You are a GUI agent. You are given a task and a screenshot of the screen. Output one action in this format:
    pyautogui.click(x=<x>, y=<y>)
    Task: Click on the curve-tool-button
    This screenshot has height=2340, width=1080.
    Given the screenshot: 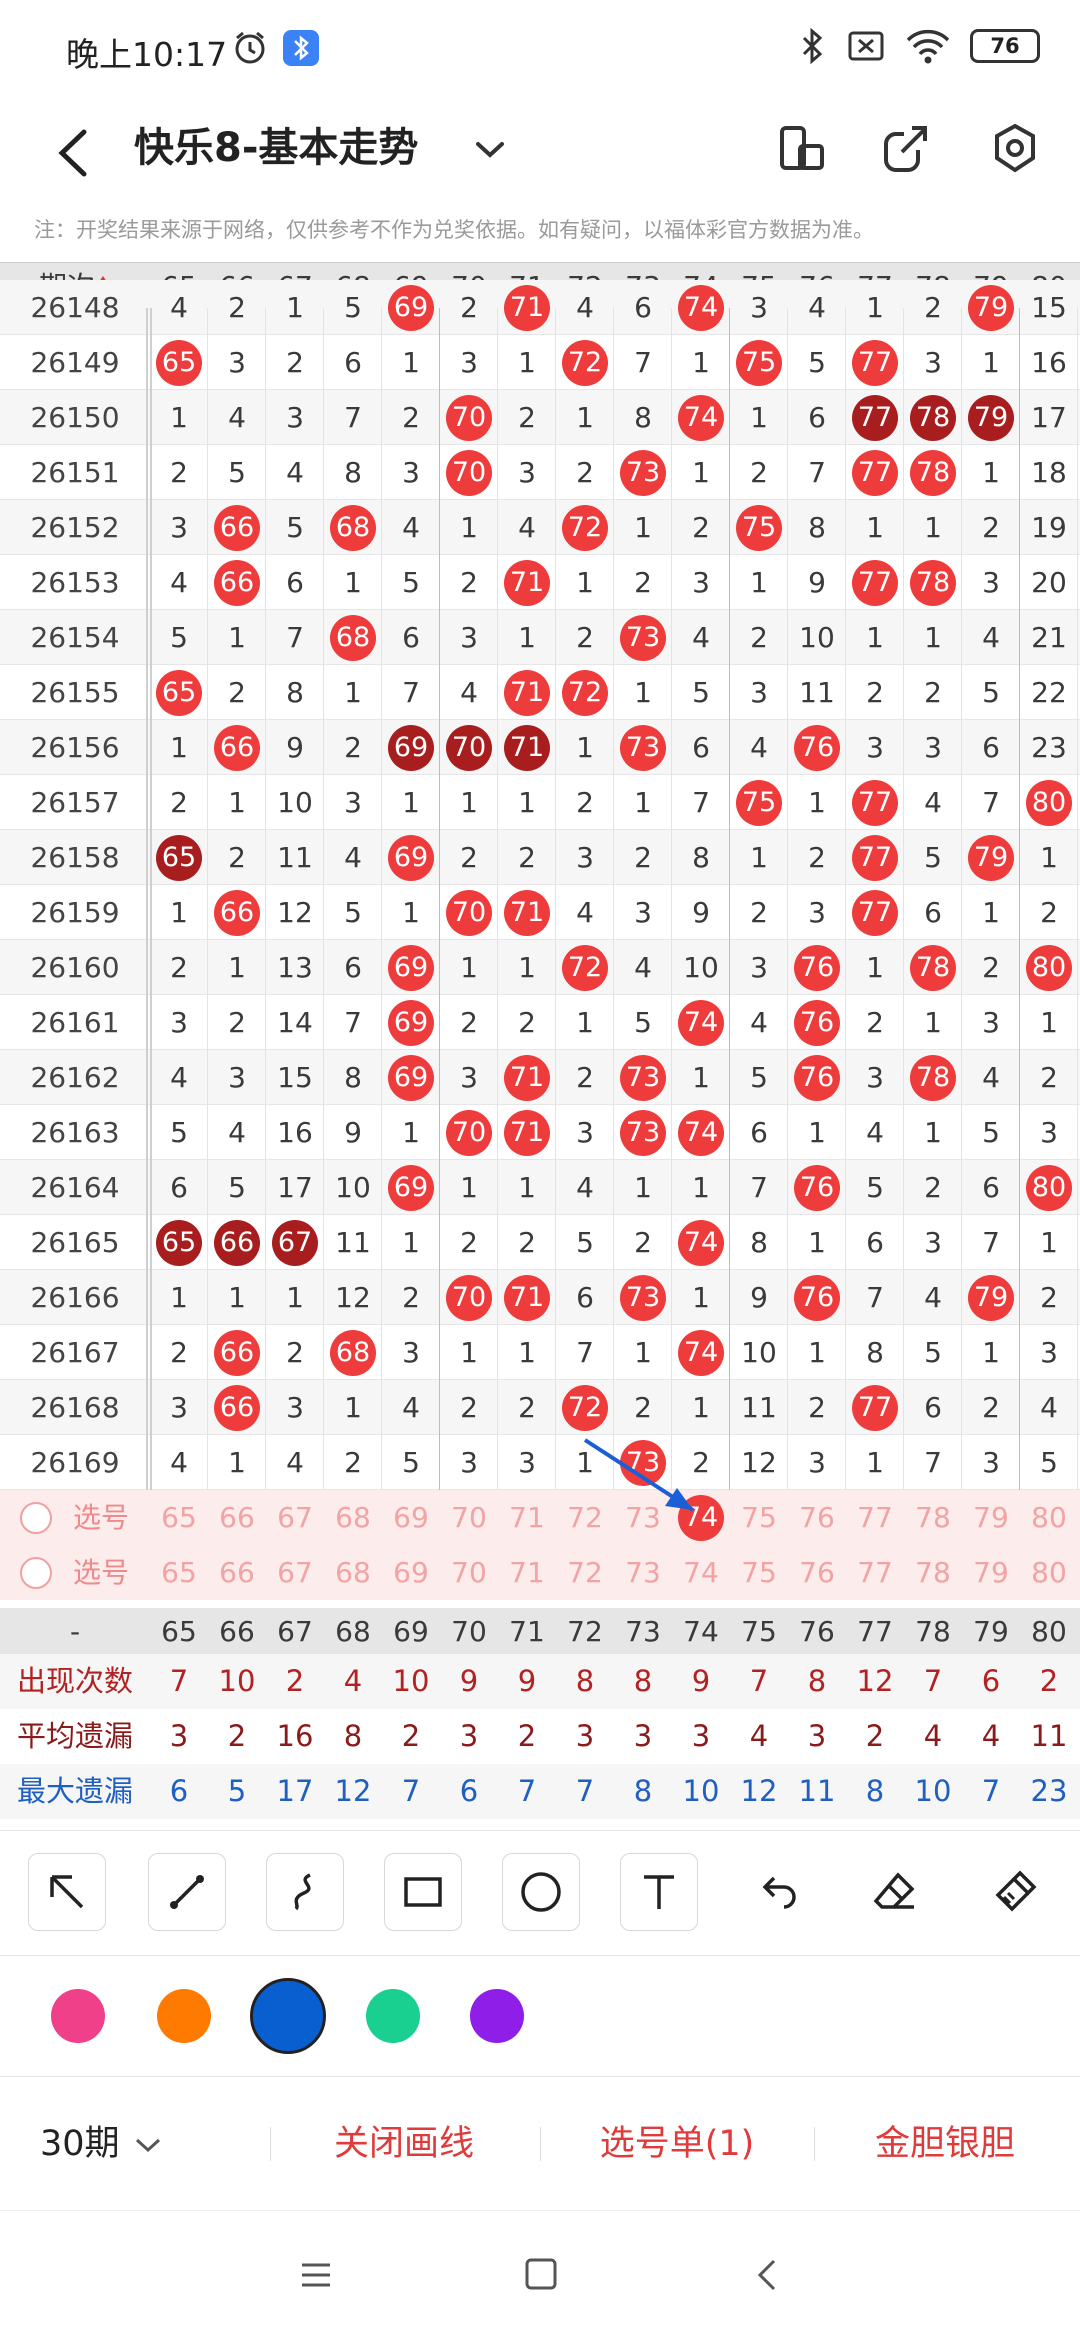 What is the action you would take?
    pyautogui.click(x=305, y=1892)
    